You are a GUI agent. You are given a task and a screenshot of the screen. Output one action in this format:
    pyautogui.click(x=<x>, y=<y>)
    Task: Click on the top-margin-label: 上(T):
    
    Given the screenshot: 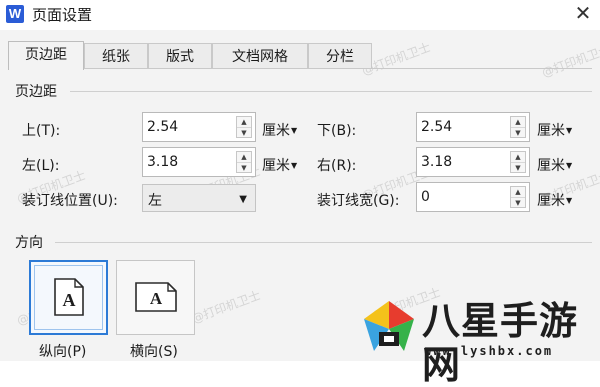 What is the action you would take?
    pyautogui.click(x=41, y=131)
    